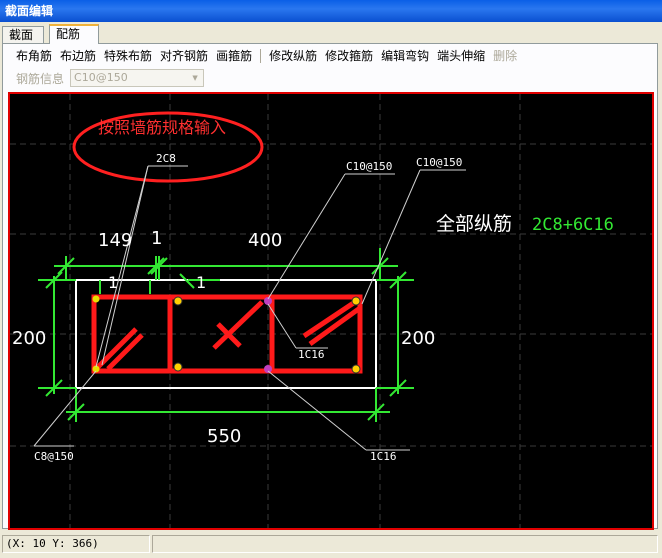 The width and height of the screenshot is (662, 558). I want to click on note-text: 按照墙筋规格输入, so click(162, 127).